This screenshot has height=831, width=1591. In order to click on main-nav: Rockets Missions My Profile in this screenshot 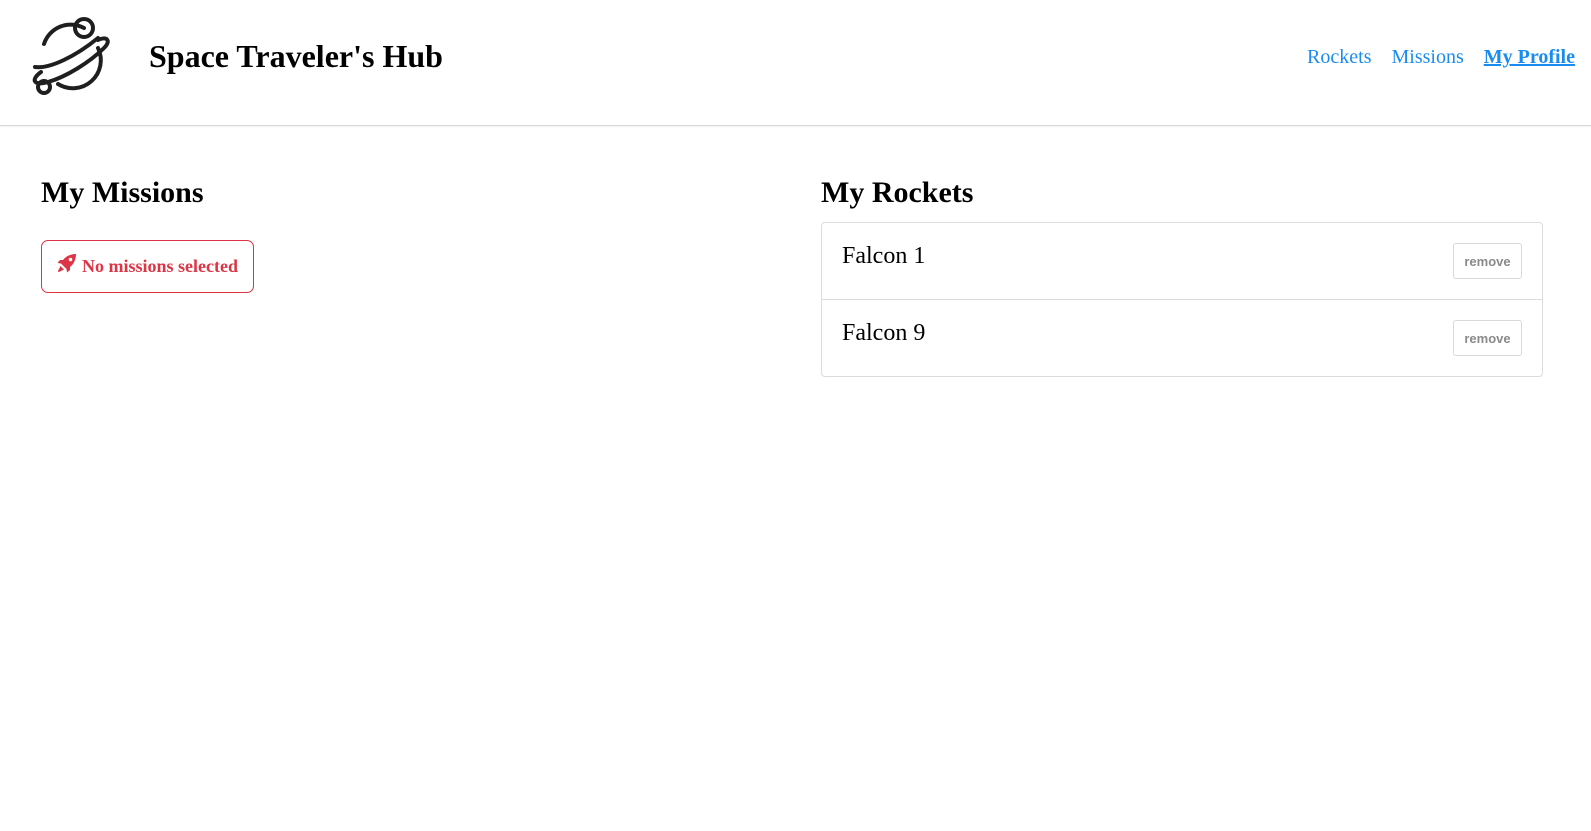, I will do `click(1441, 57)`.